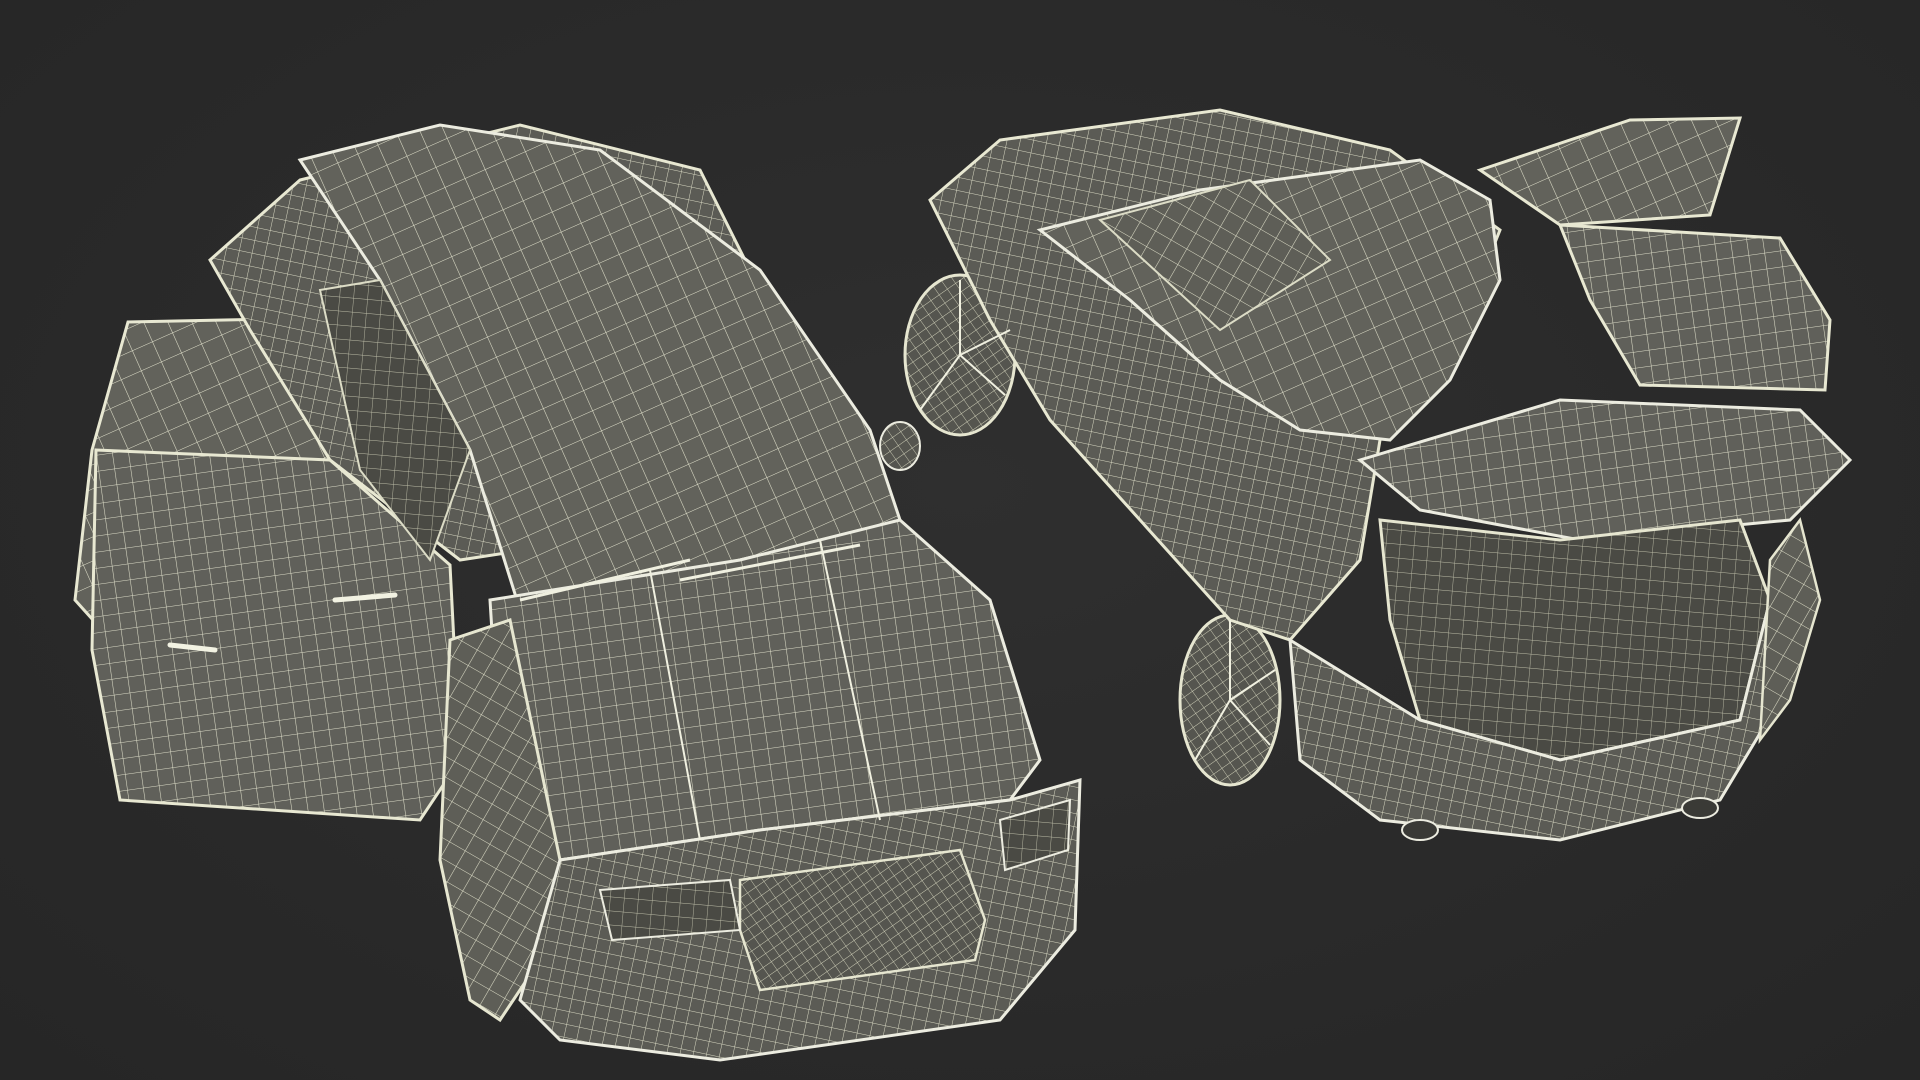 Image resolution: width=1920 pixels, height=1080 pixels. What do you see at coordinates (1420, 830) in the screenshot?
I see `exhaust-left` at bounding box center [1420, 830].